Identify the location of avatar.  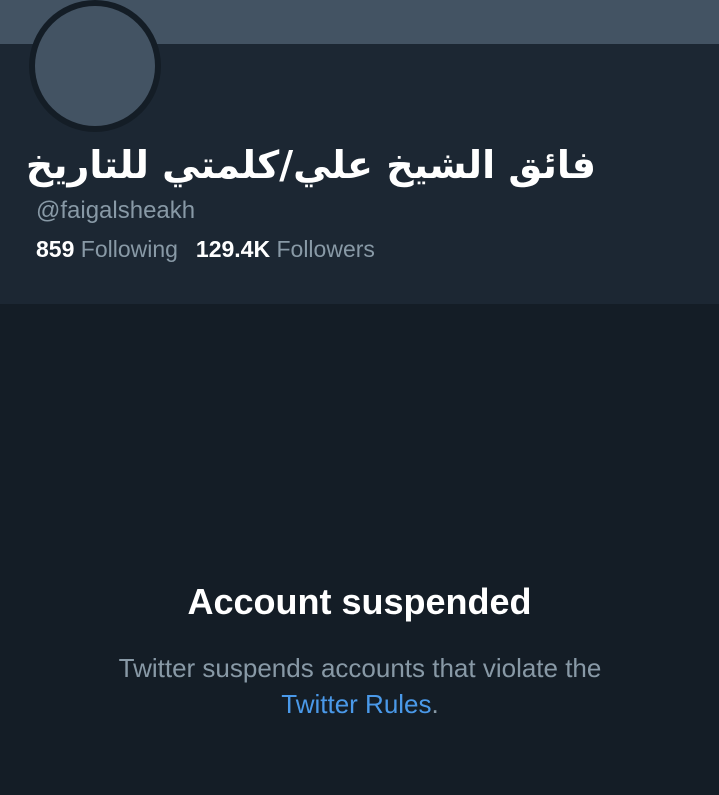
(95, 66).